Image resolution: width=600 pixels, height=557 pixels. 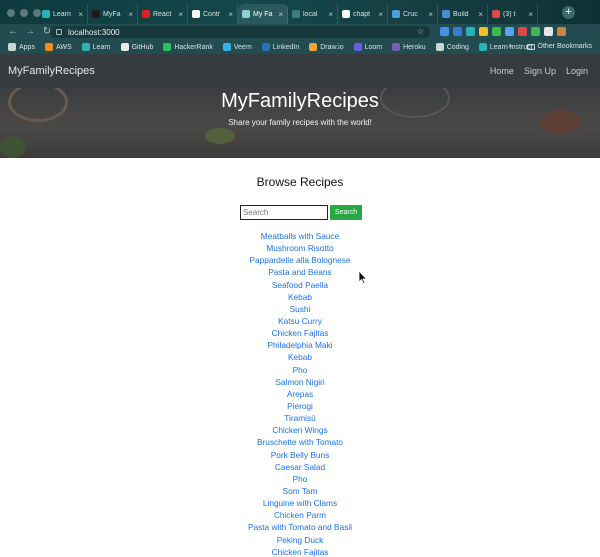 I want to click on recipe-link: Arepas, so click(x=300, y=394).